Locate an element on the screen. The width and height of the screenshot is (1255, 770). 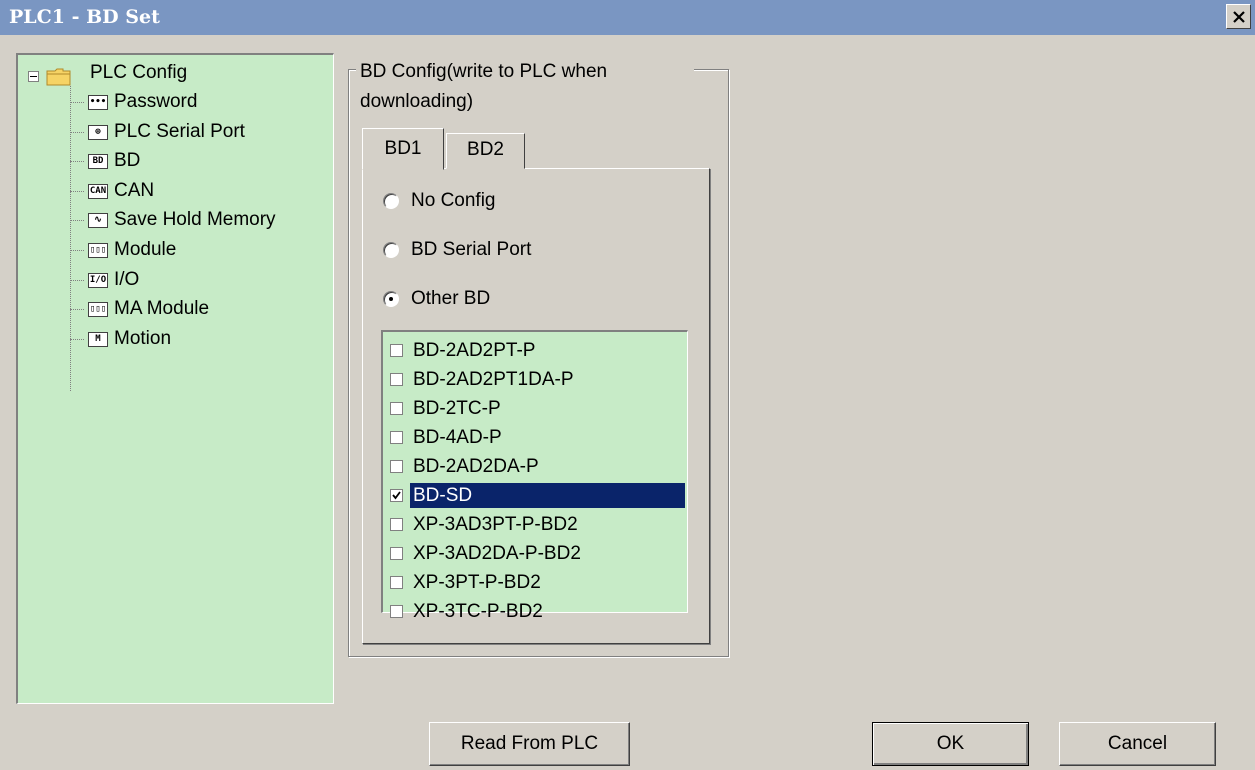
can-icon: CAN is located at coordinates (98, 191).